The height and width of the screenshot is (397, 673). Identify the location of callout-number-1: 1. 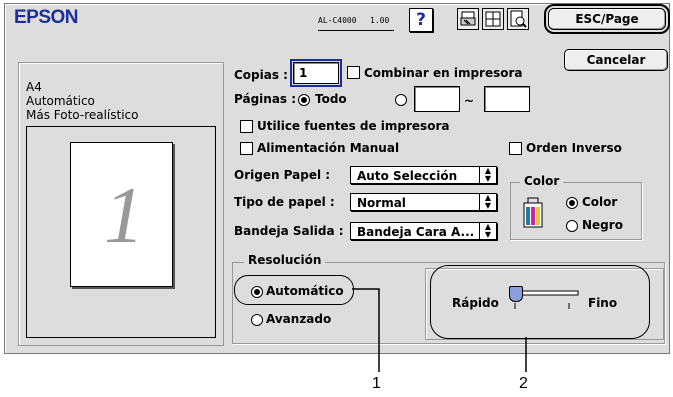
(376, 383).